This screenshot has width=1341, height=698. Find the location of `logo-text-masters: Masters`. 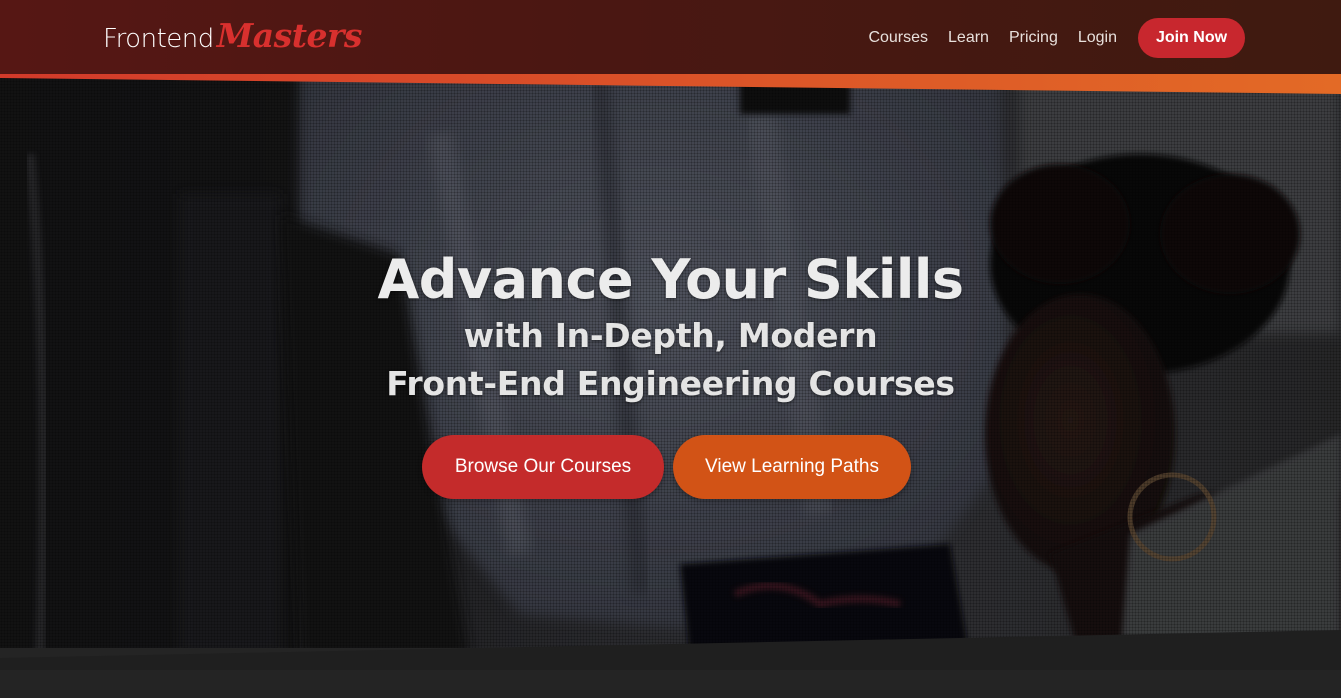

logo-text-masters: Masters is located at coordinates (289, 35).